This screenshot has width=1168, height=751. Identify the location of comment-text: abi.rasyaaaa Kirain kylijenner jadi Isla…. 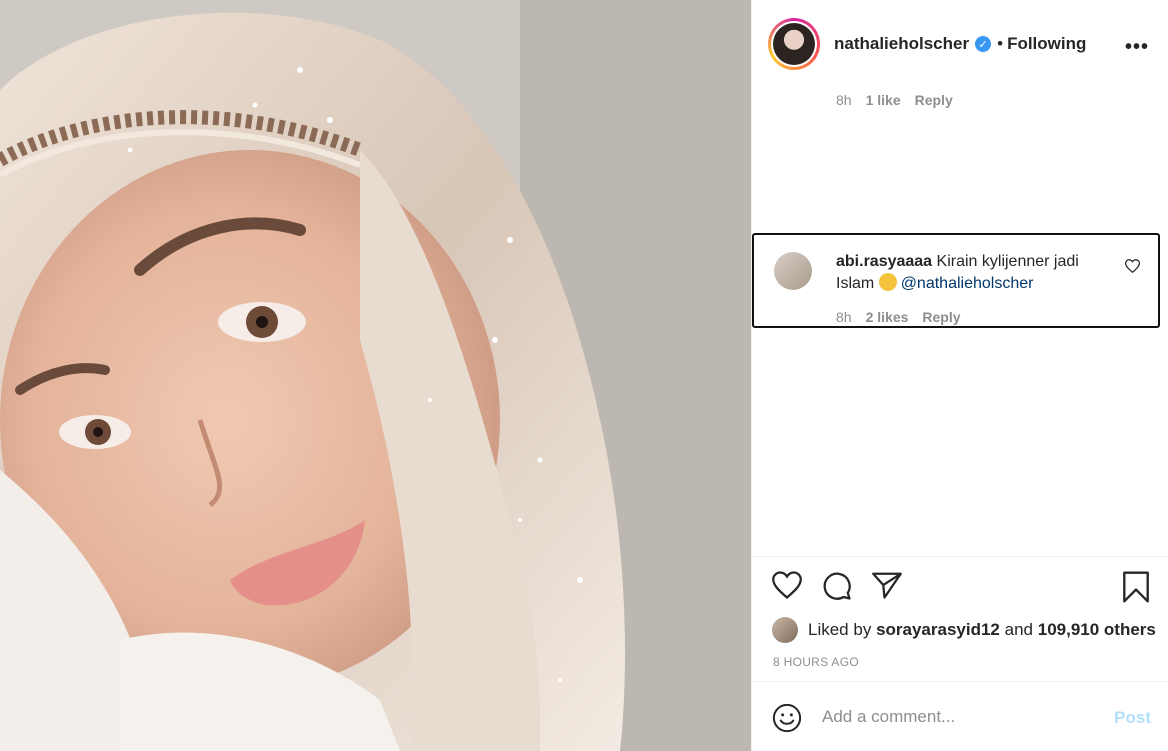
(976, 273).